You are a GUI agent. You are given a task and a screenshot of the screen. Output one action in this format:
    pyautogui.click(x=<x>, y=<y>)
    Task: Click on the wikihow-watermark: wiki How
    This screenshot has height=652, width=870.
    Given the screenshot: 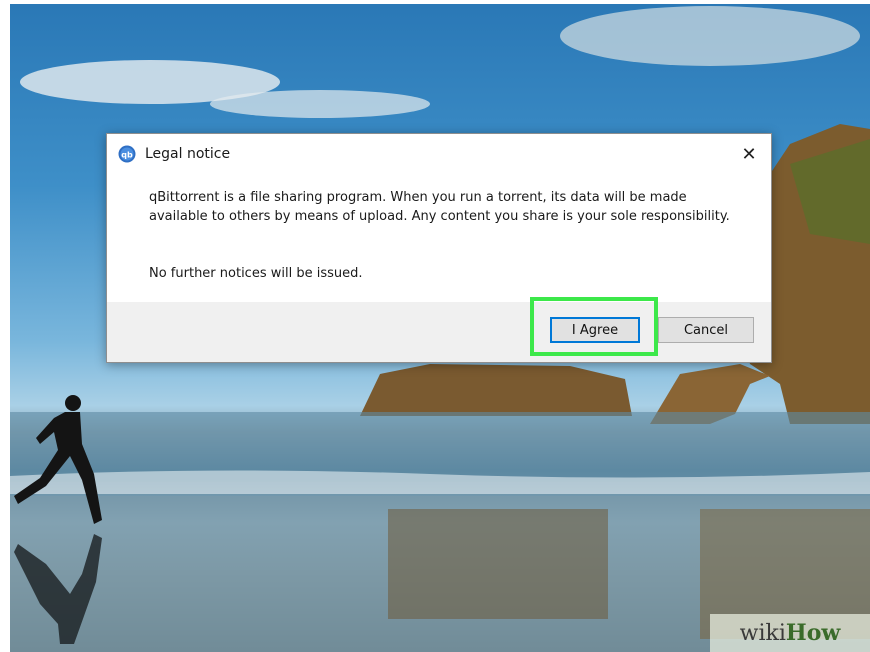 What is the action you would take?
    pyautogui.click(x=790, y=633)
    